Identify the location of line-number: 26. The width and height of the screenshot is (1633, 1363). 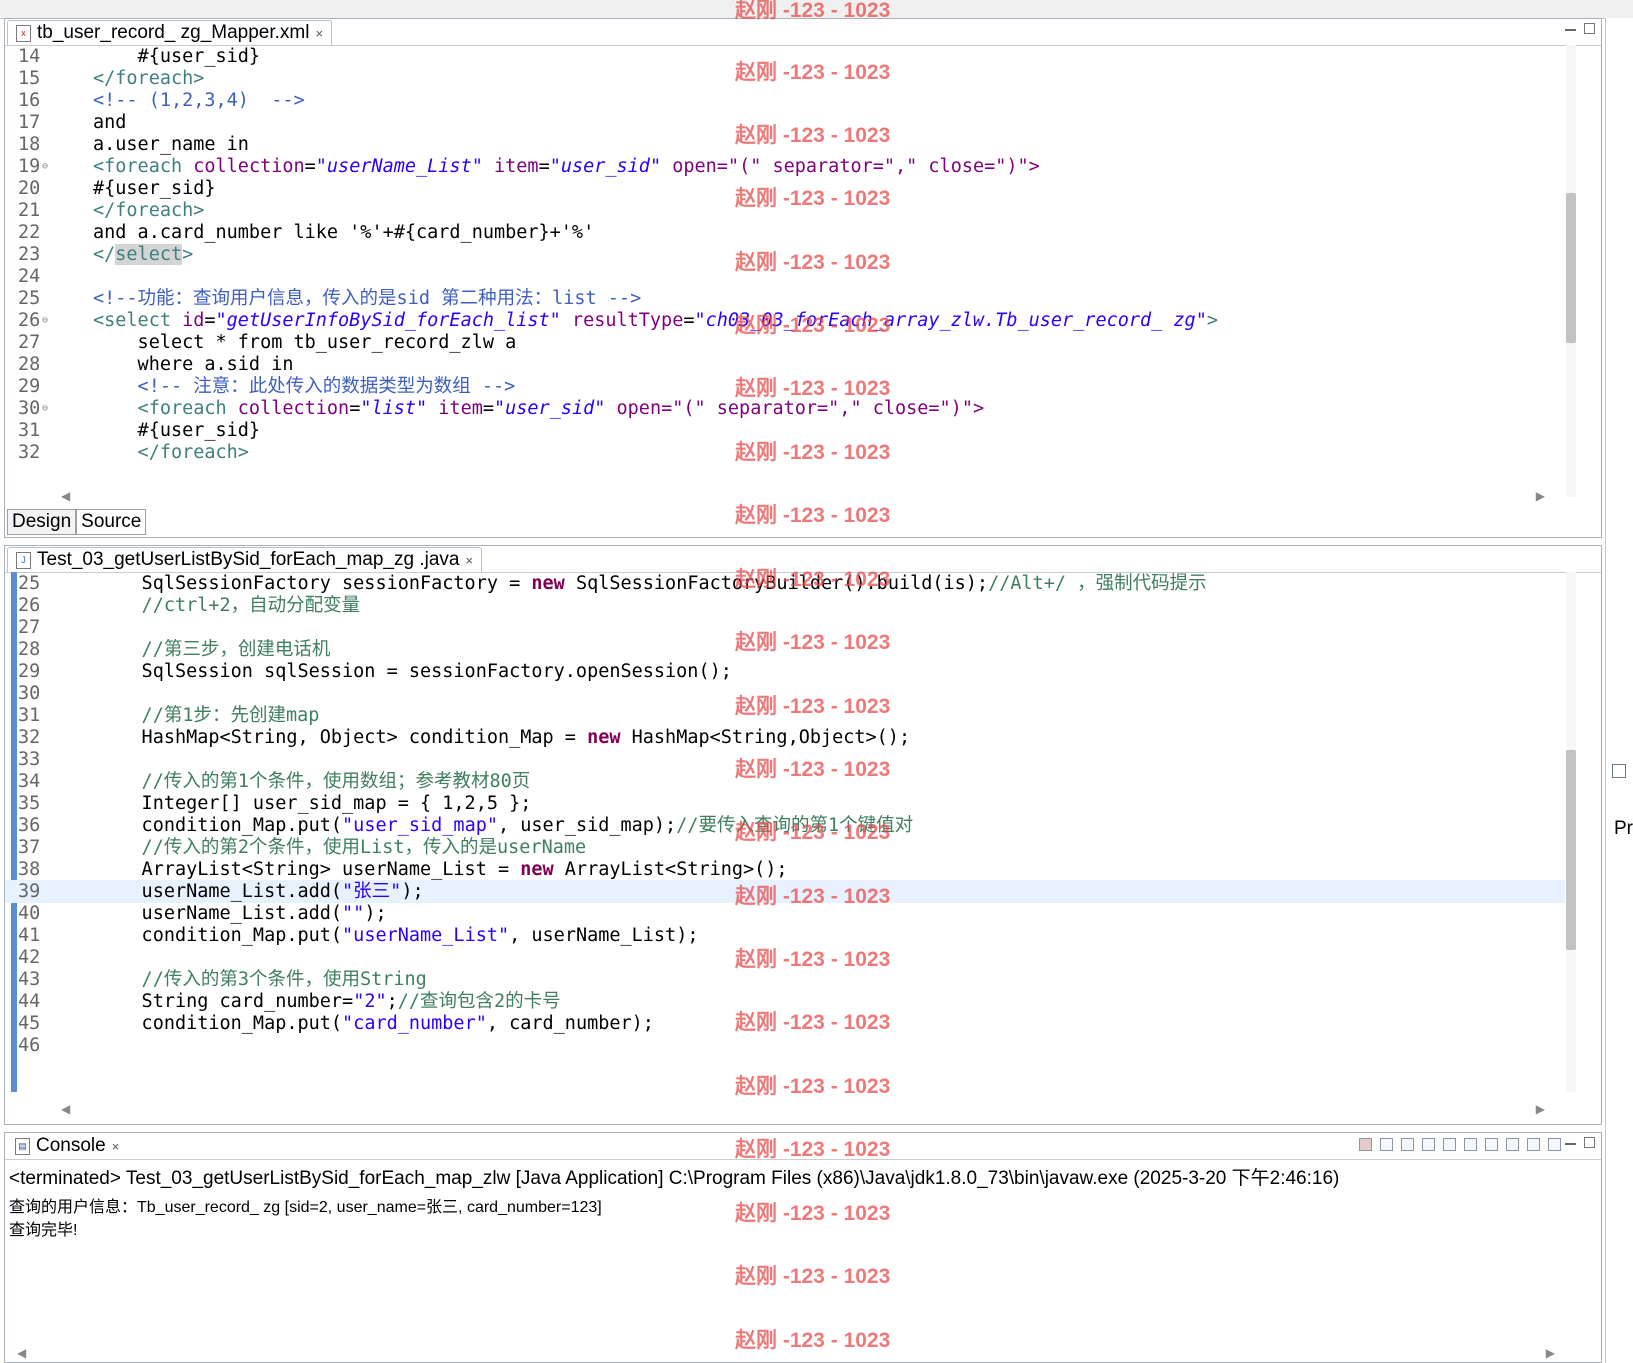
(29, 605).